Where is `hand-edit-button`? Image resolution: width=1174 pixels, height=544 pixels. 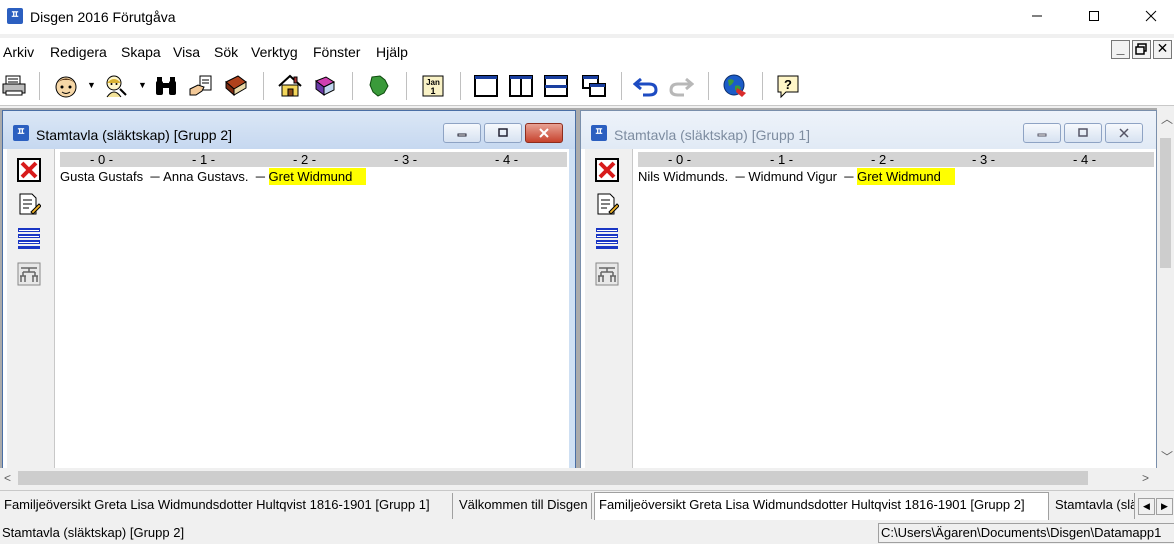 hand-edit-button is located at coordinates (201, 86).